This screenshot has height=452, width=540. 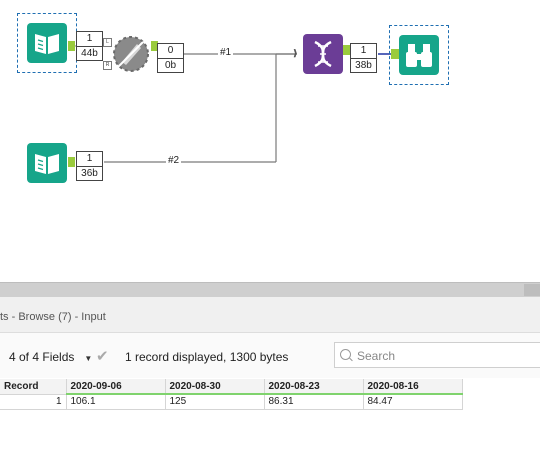 I want to click on badge-input-2: 1 36b, so click(x=89, y=166).